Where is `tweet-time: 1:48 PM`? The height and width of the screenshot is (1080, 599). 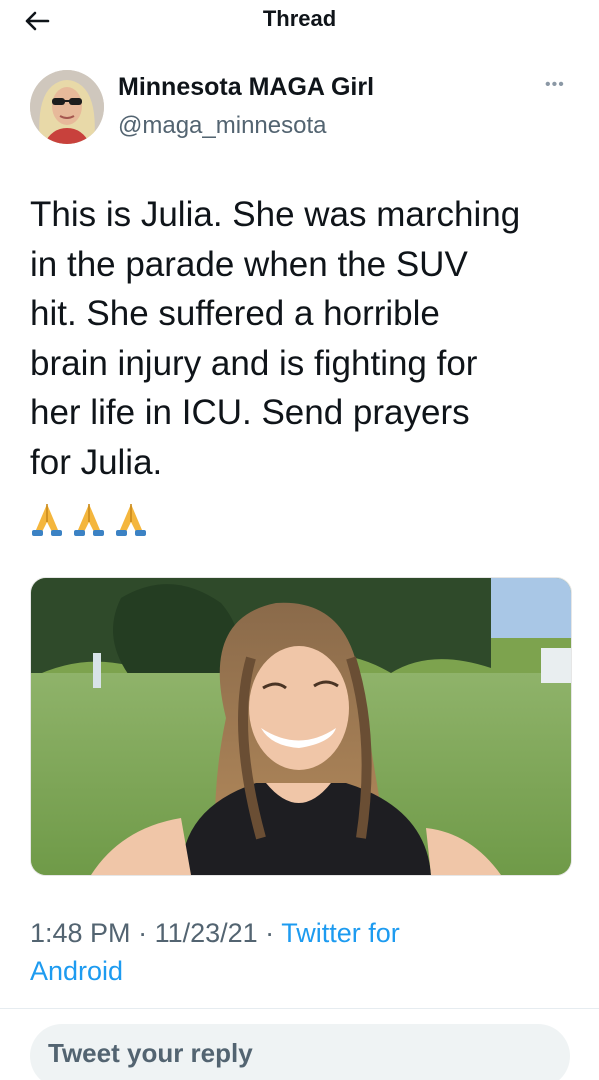 tweet-time: 1:48 PM is located at coordinates (80, 933).